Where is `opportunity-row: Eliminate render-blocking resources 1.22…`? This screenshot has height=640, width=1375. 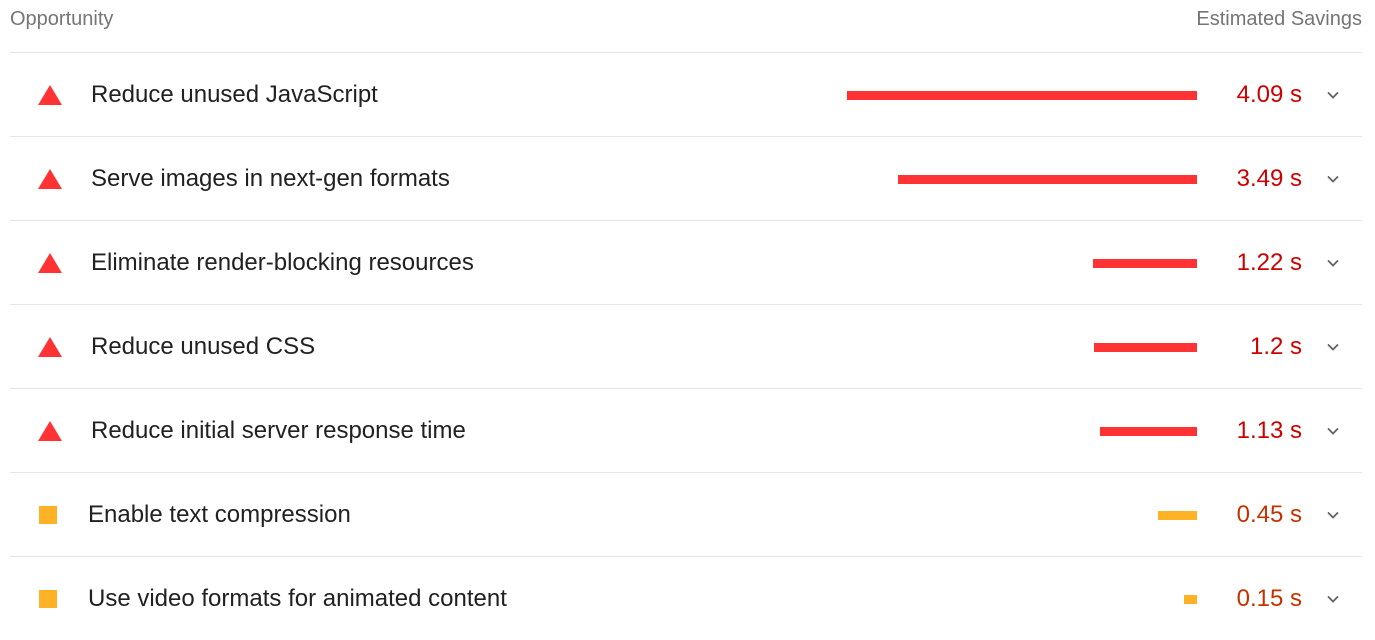
opportunity-row: Eliminate render-blocking resources 1.22… is located at coordinates (686, 263).